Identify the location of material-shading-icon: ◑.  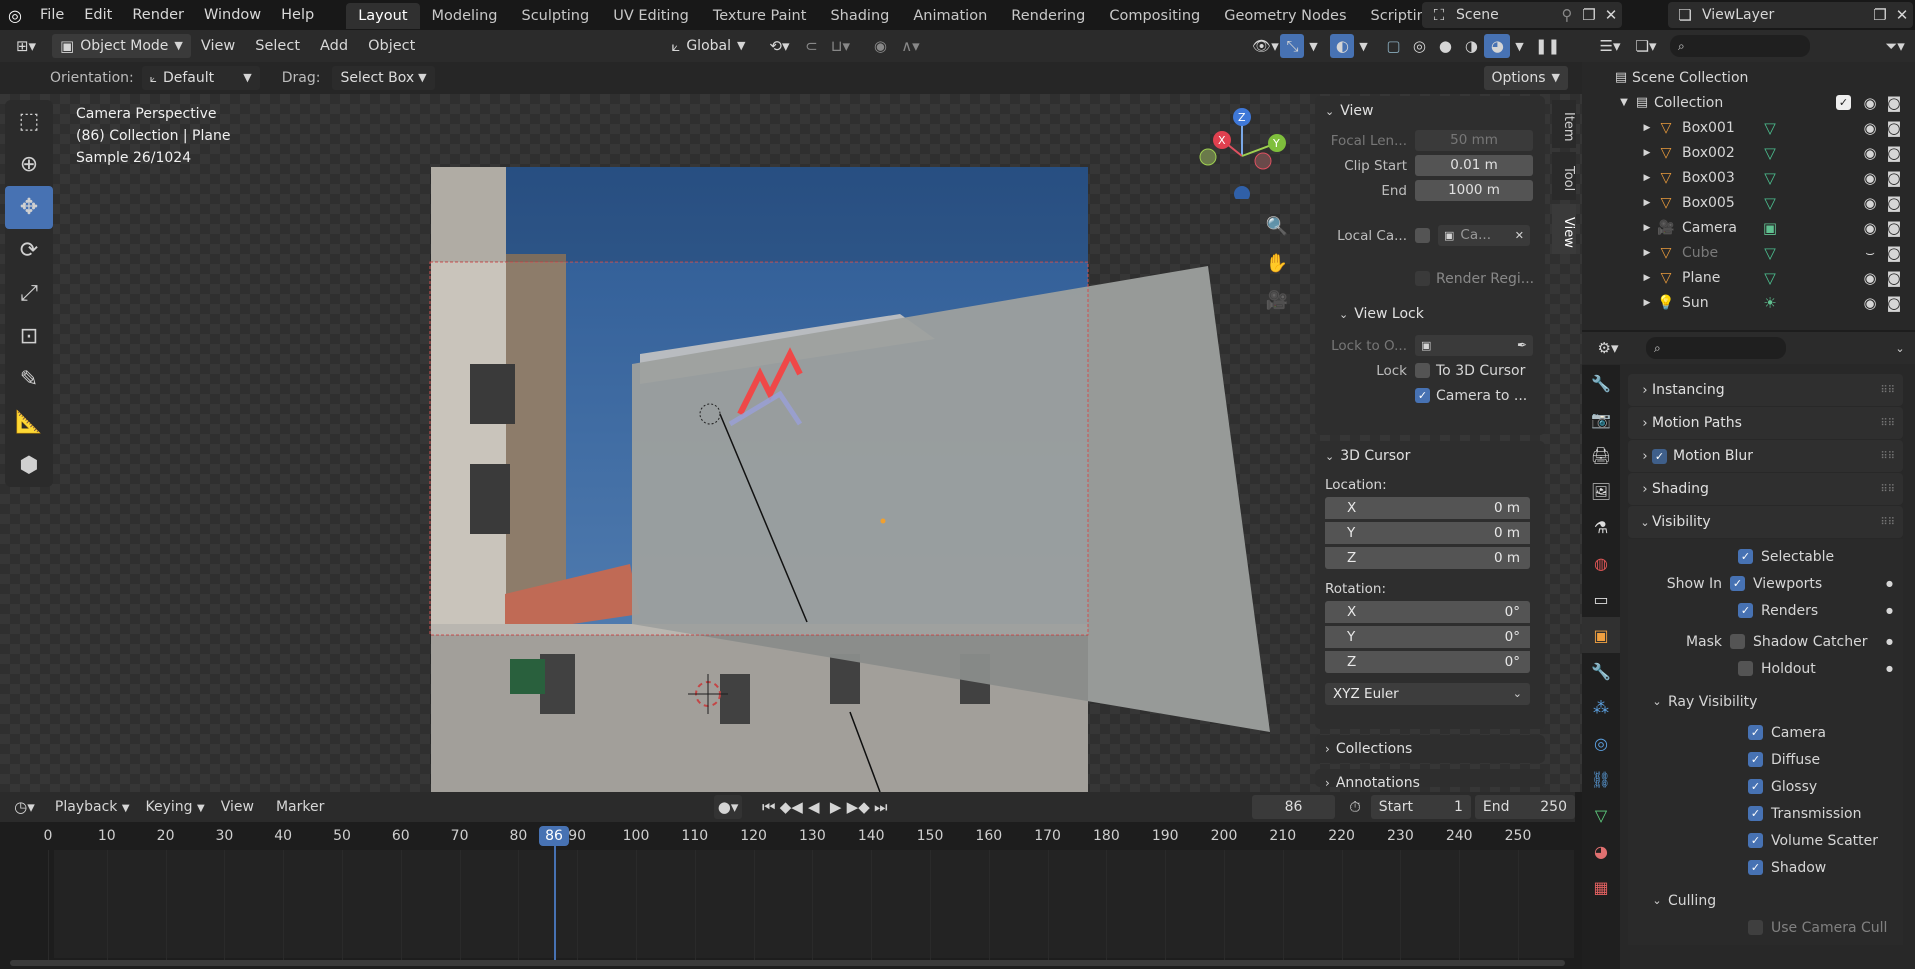
(1471, 46).